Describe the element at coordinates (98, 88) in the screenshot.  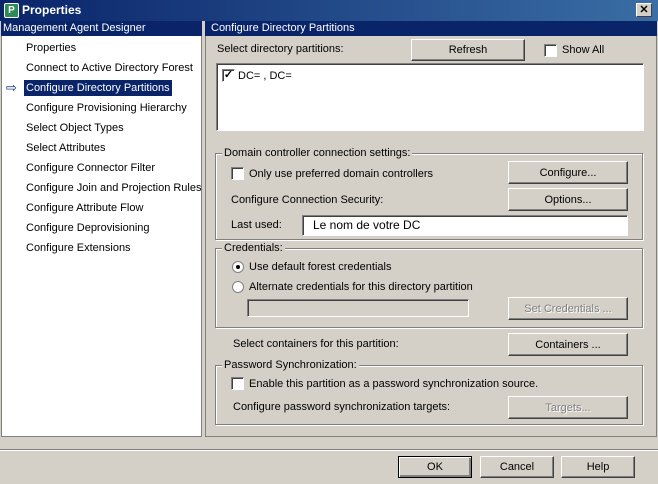
I see `nav-item: Configure Directory Partitions` at that location.